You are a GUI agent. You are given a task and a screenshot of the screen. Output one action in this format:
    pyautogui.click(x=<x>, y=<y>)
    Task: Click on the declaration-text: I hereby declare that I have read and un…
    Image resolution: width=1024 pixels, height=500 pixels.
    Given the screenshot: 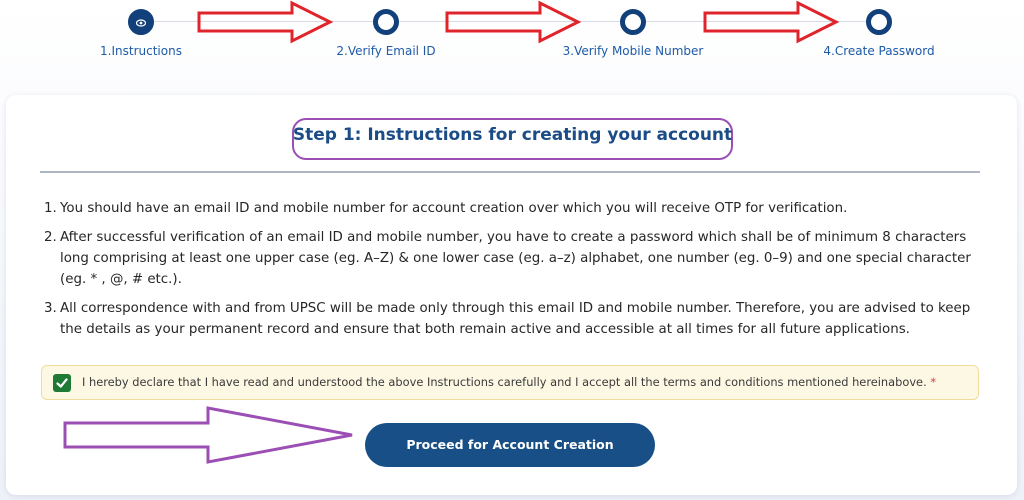 What is the action you would take?
    pyautogui.click(x=504, y=382)
    